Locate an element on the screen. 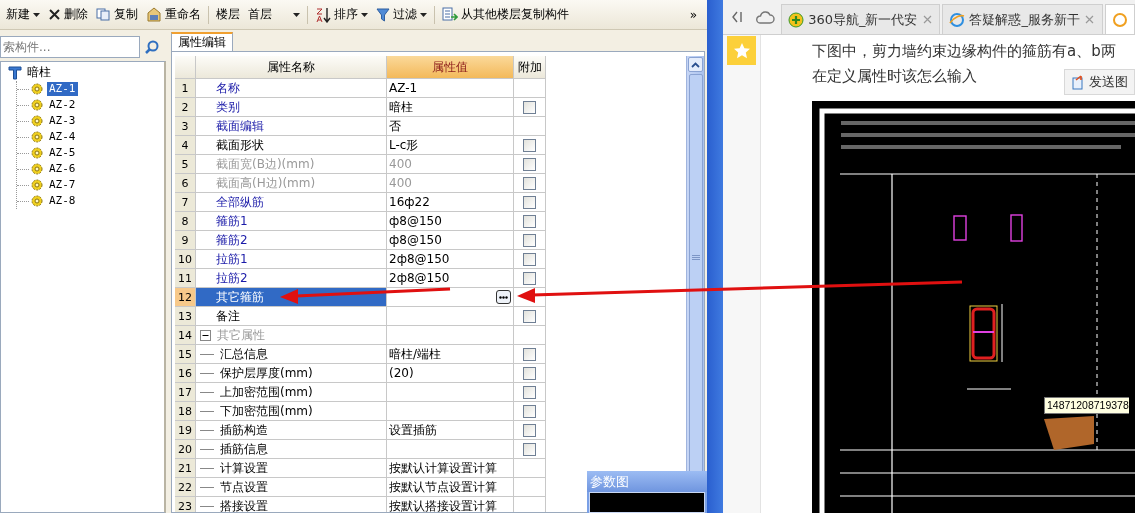 The width and height of the screenshot is (1135, 513). property-value: 2ф8@150 is located at coordinates (450, 278).